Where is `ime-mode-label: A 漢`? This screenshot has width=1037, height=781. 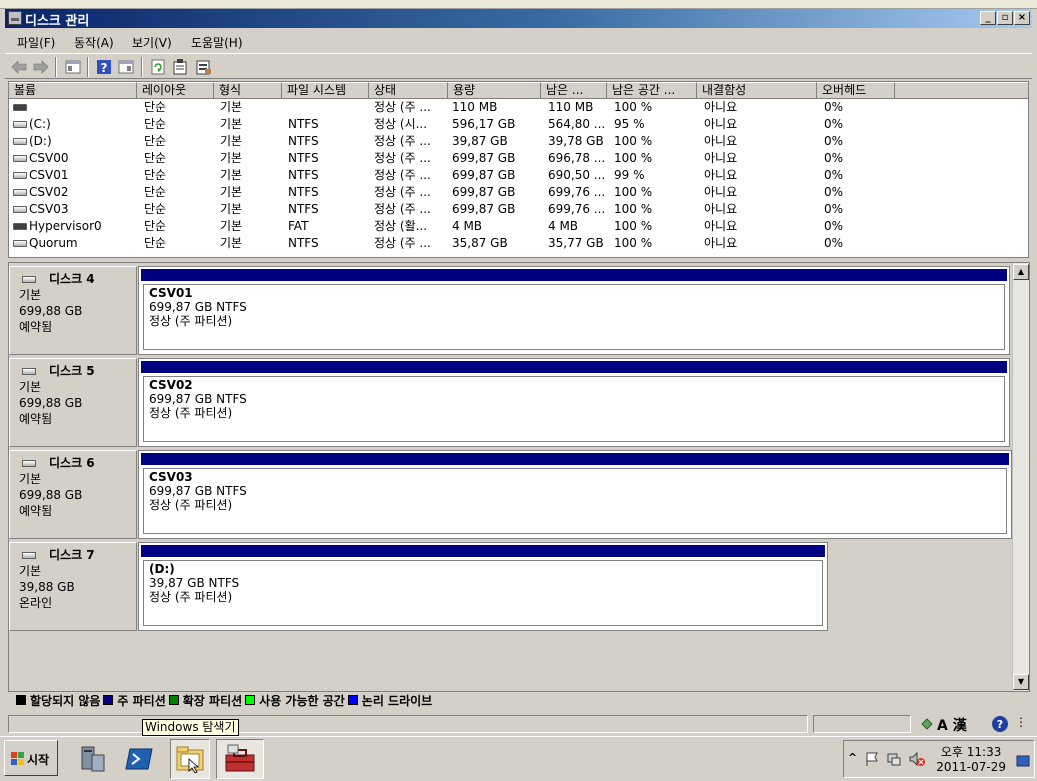
ime-mode-label: A 漢 is located at coordinates (952, 725).